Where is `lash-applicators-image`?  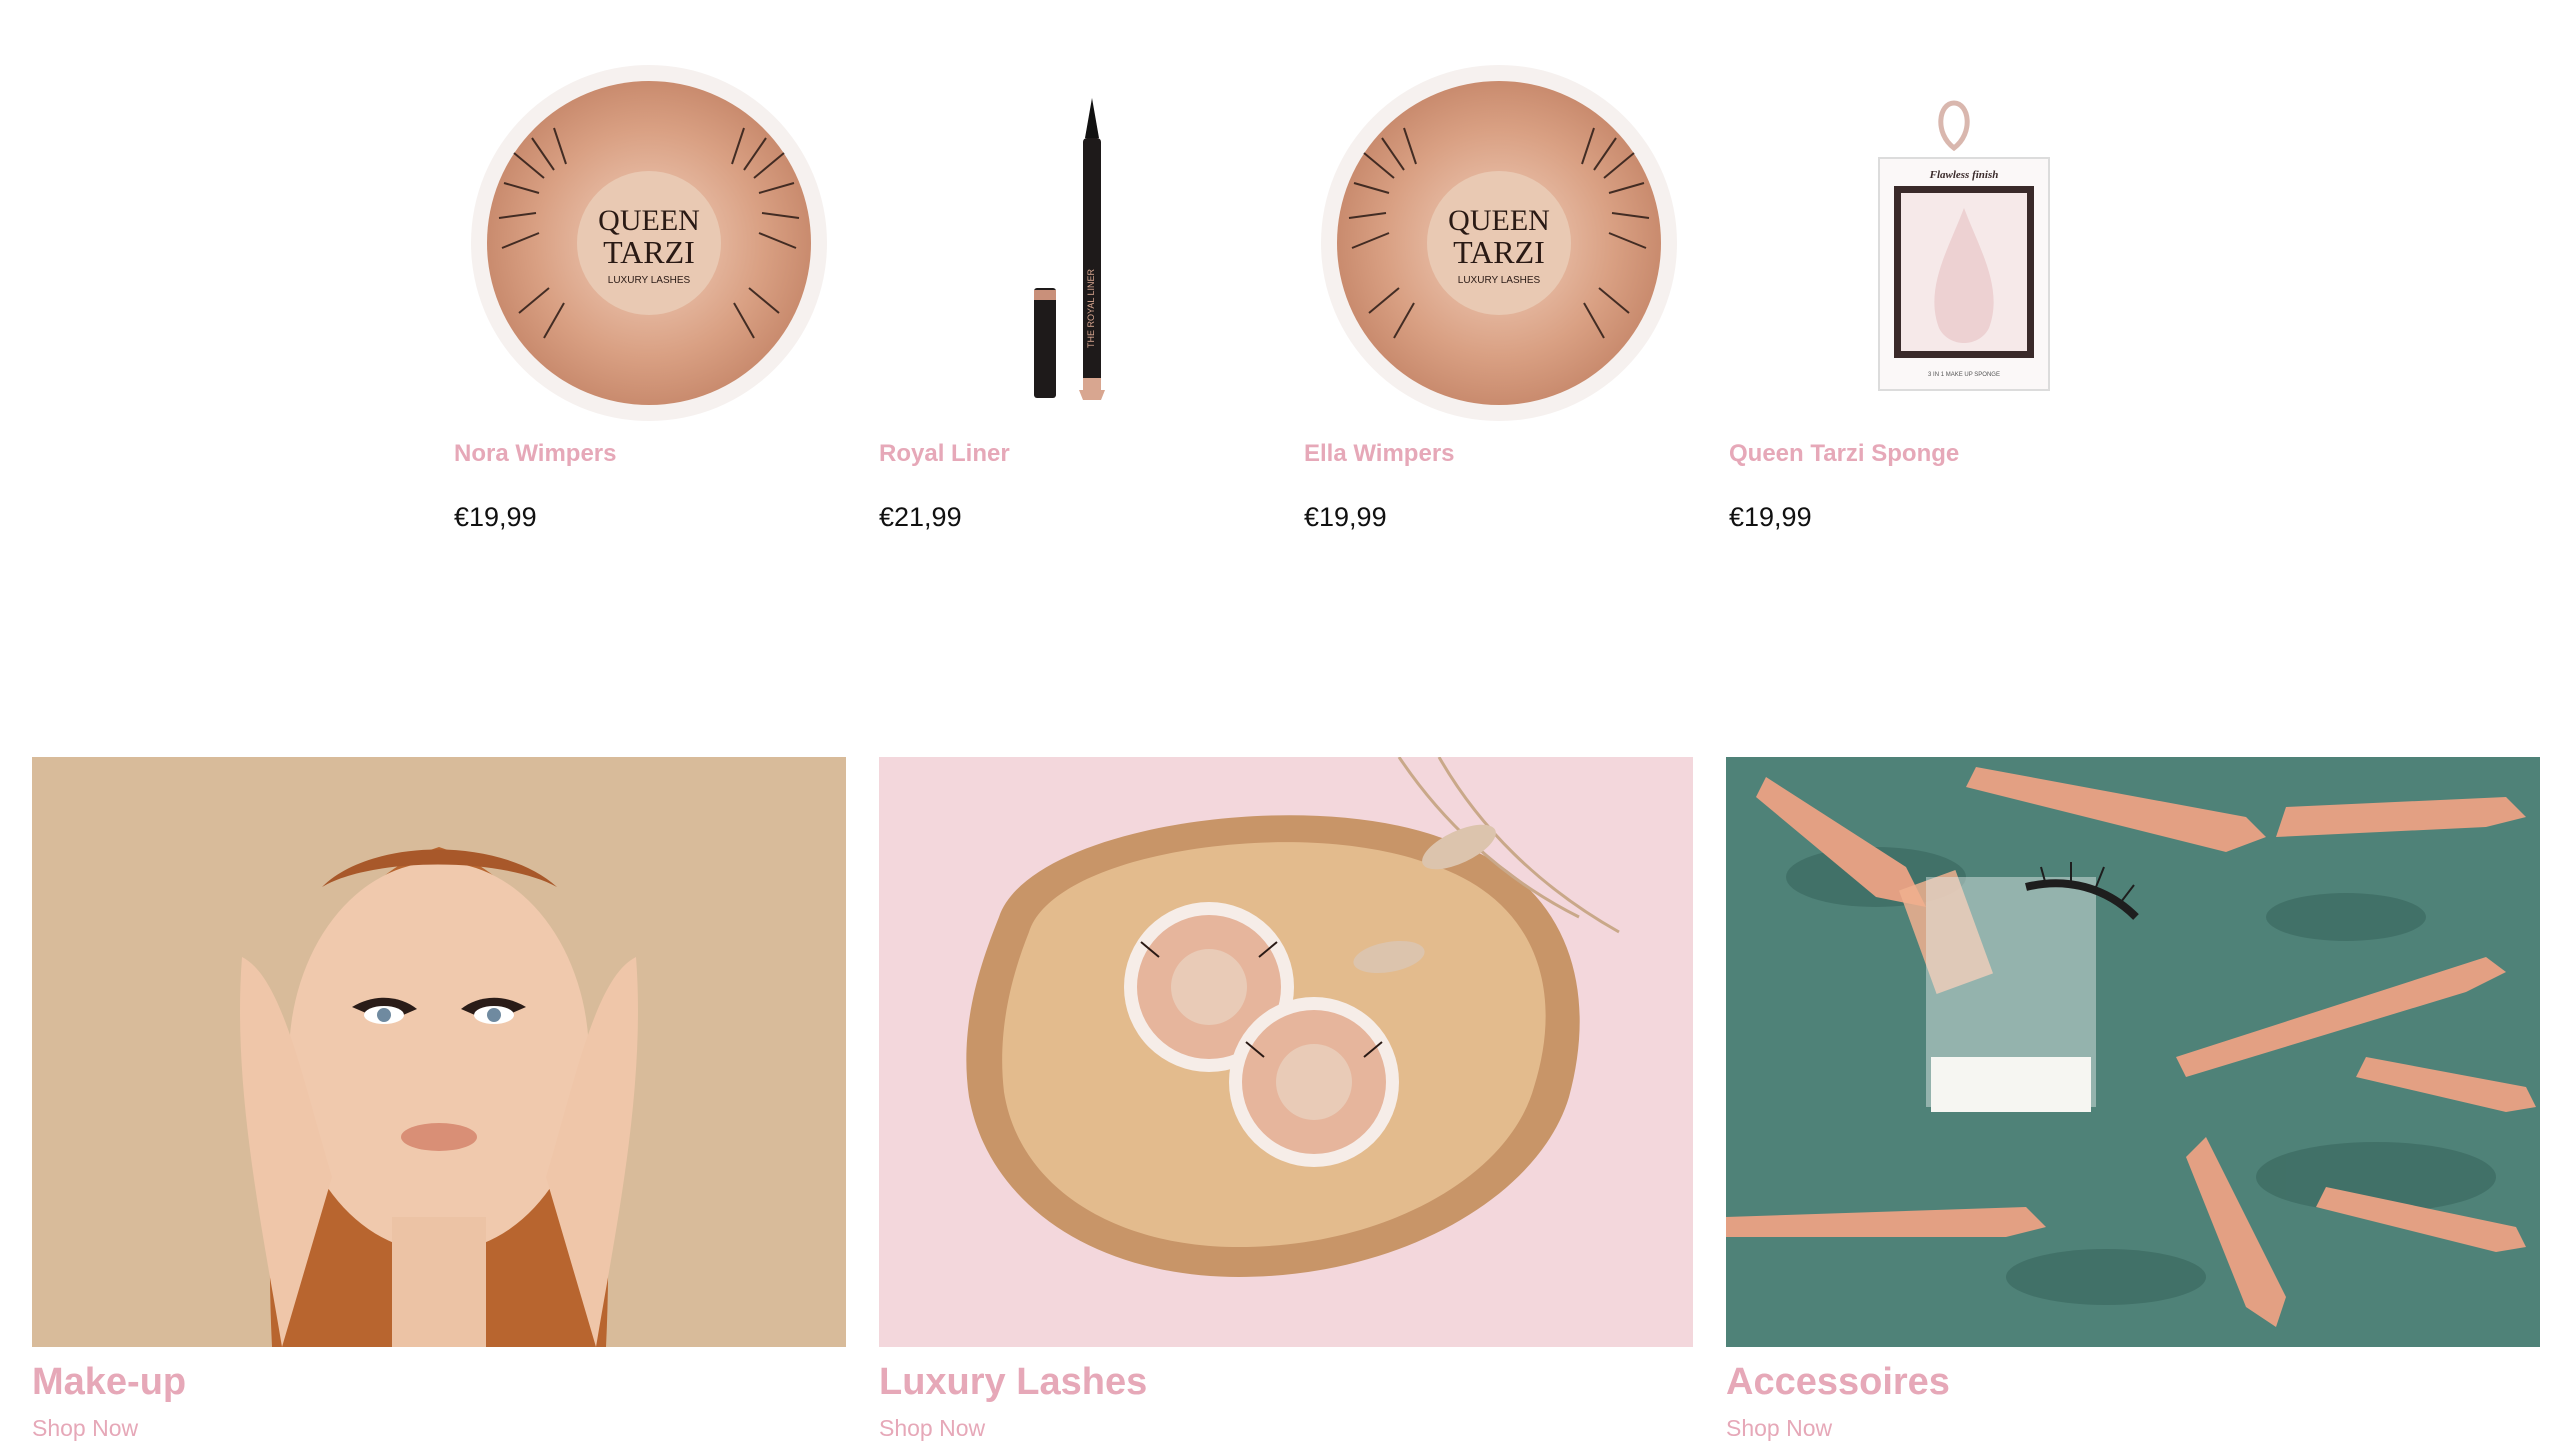
lash-applicators-image is located at coordinates (2133, 1052).